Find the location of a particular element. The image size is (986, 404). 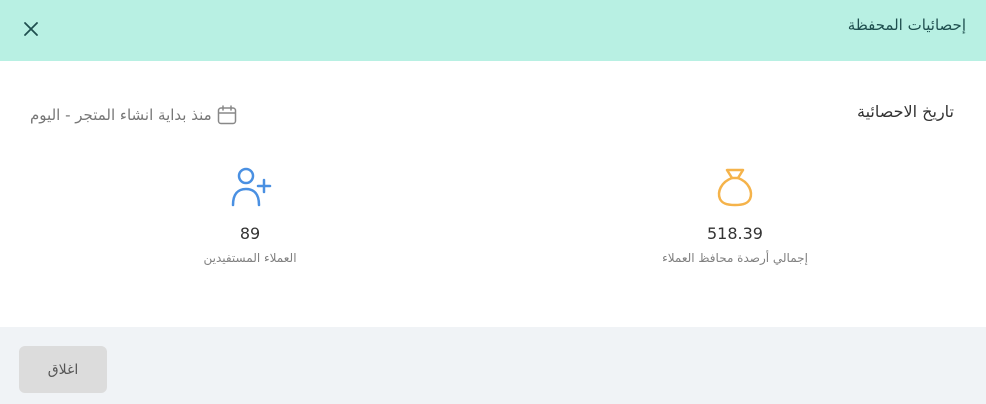

total-balances-value: 518.39 is located at coordinates (735, 233).